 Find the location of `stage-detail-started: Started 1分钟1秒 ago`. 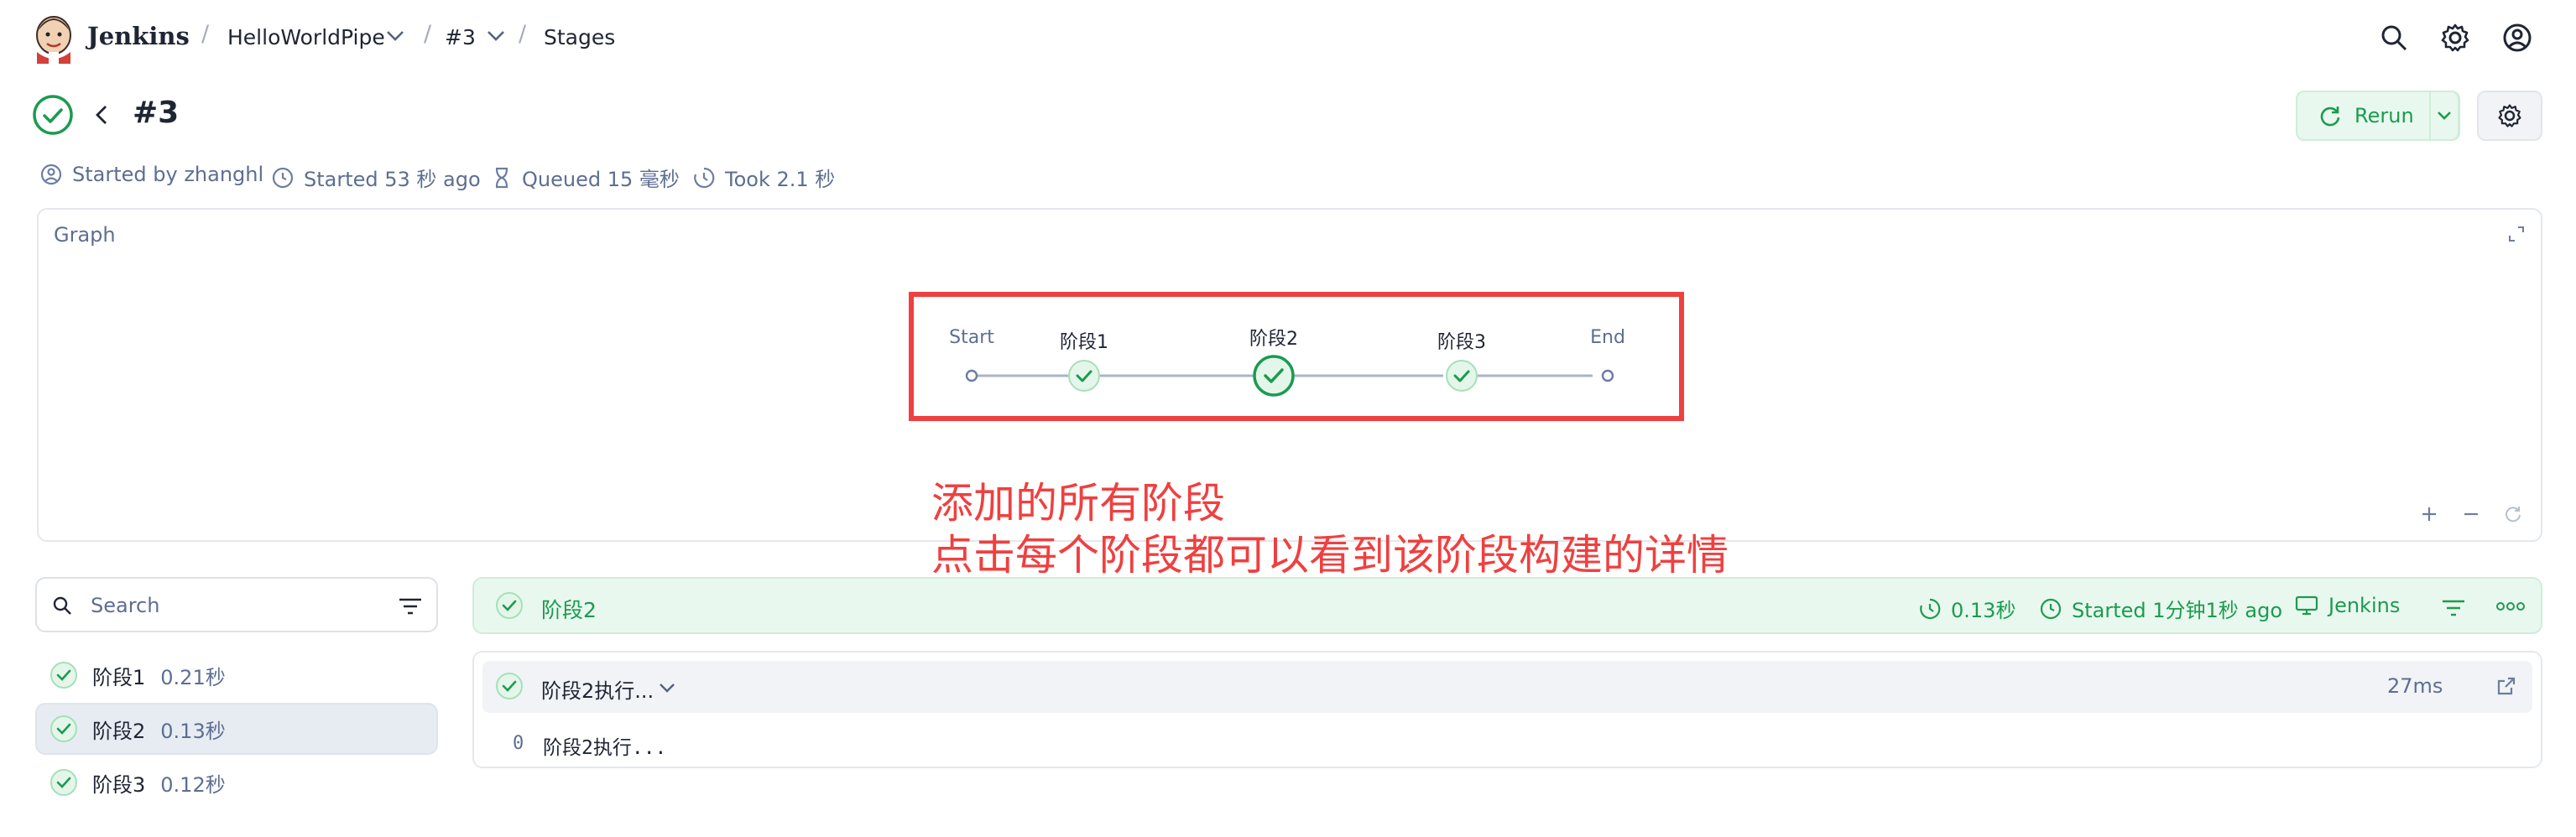

stage-detail-started: Started 1分钟1秒 ago is located at coordinates (2161, 608).